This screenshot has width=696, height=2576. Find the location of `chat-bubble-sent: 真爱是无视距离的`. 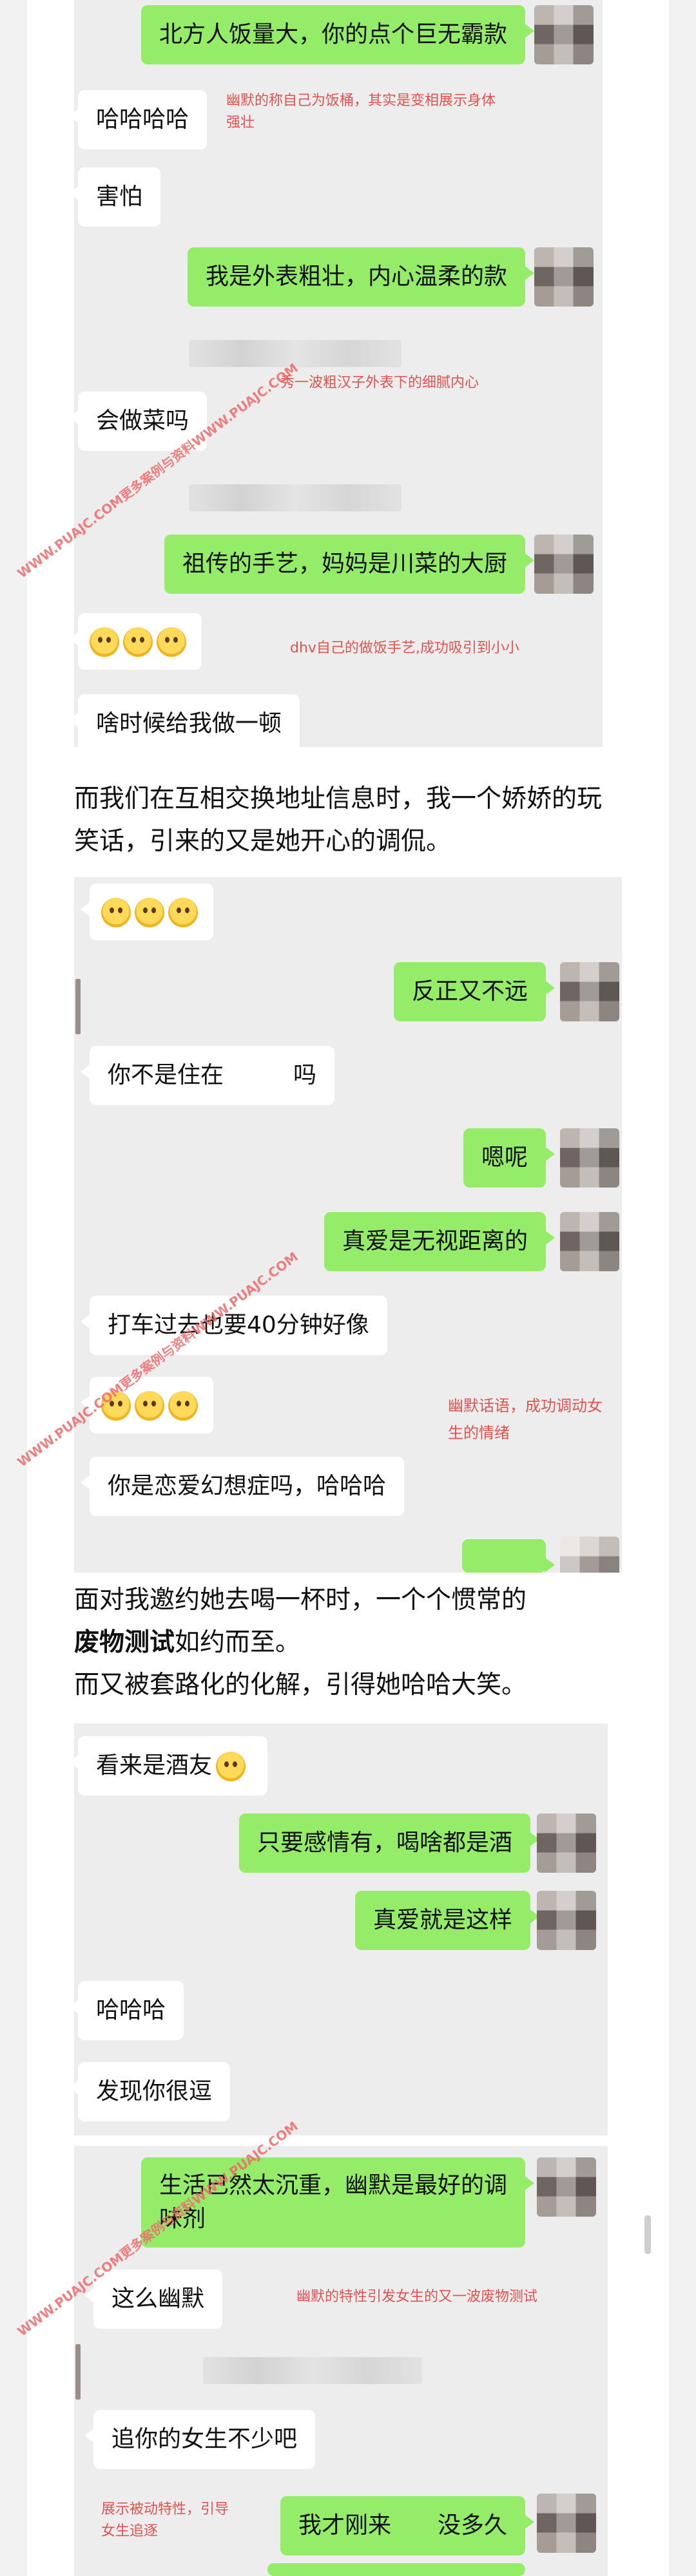

chat-bubble-sent: 真爱是无视距离的 is located at coordinates (440, 1241).